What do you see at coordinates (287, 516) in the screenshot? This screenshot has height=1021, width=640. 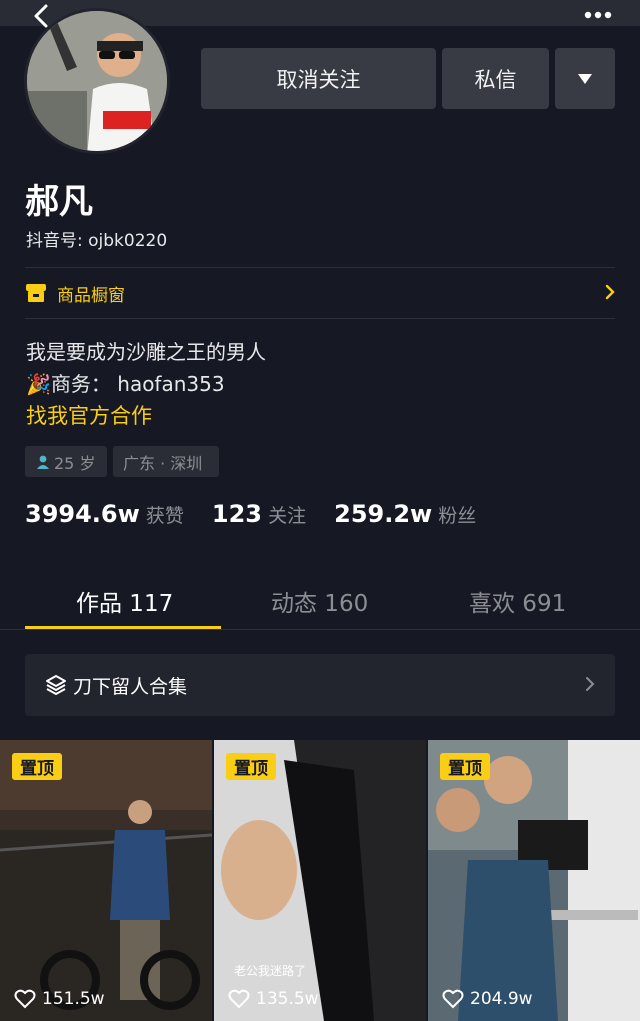 I see `following-label: 关注` at bounding box center [287, 516].